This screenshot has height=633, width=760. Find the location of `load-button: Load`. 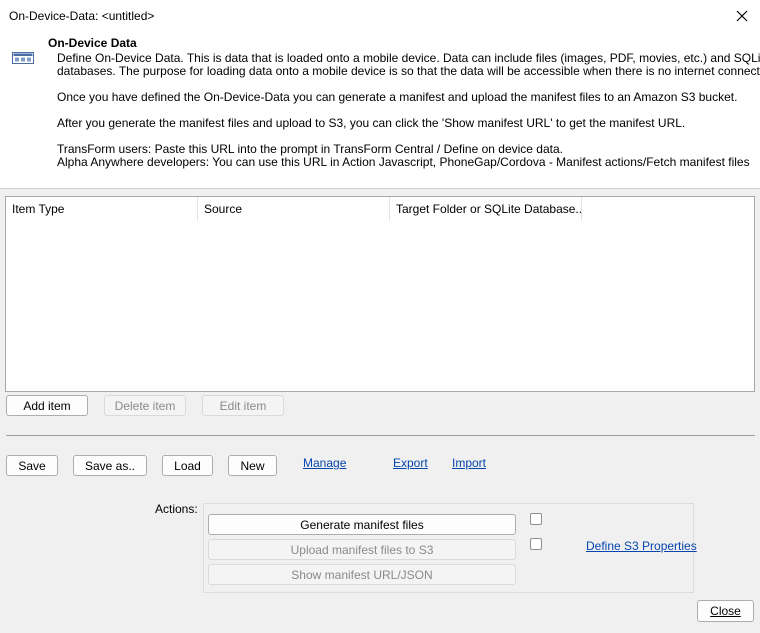

load-button: Load is located at coordinates (187, 465).